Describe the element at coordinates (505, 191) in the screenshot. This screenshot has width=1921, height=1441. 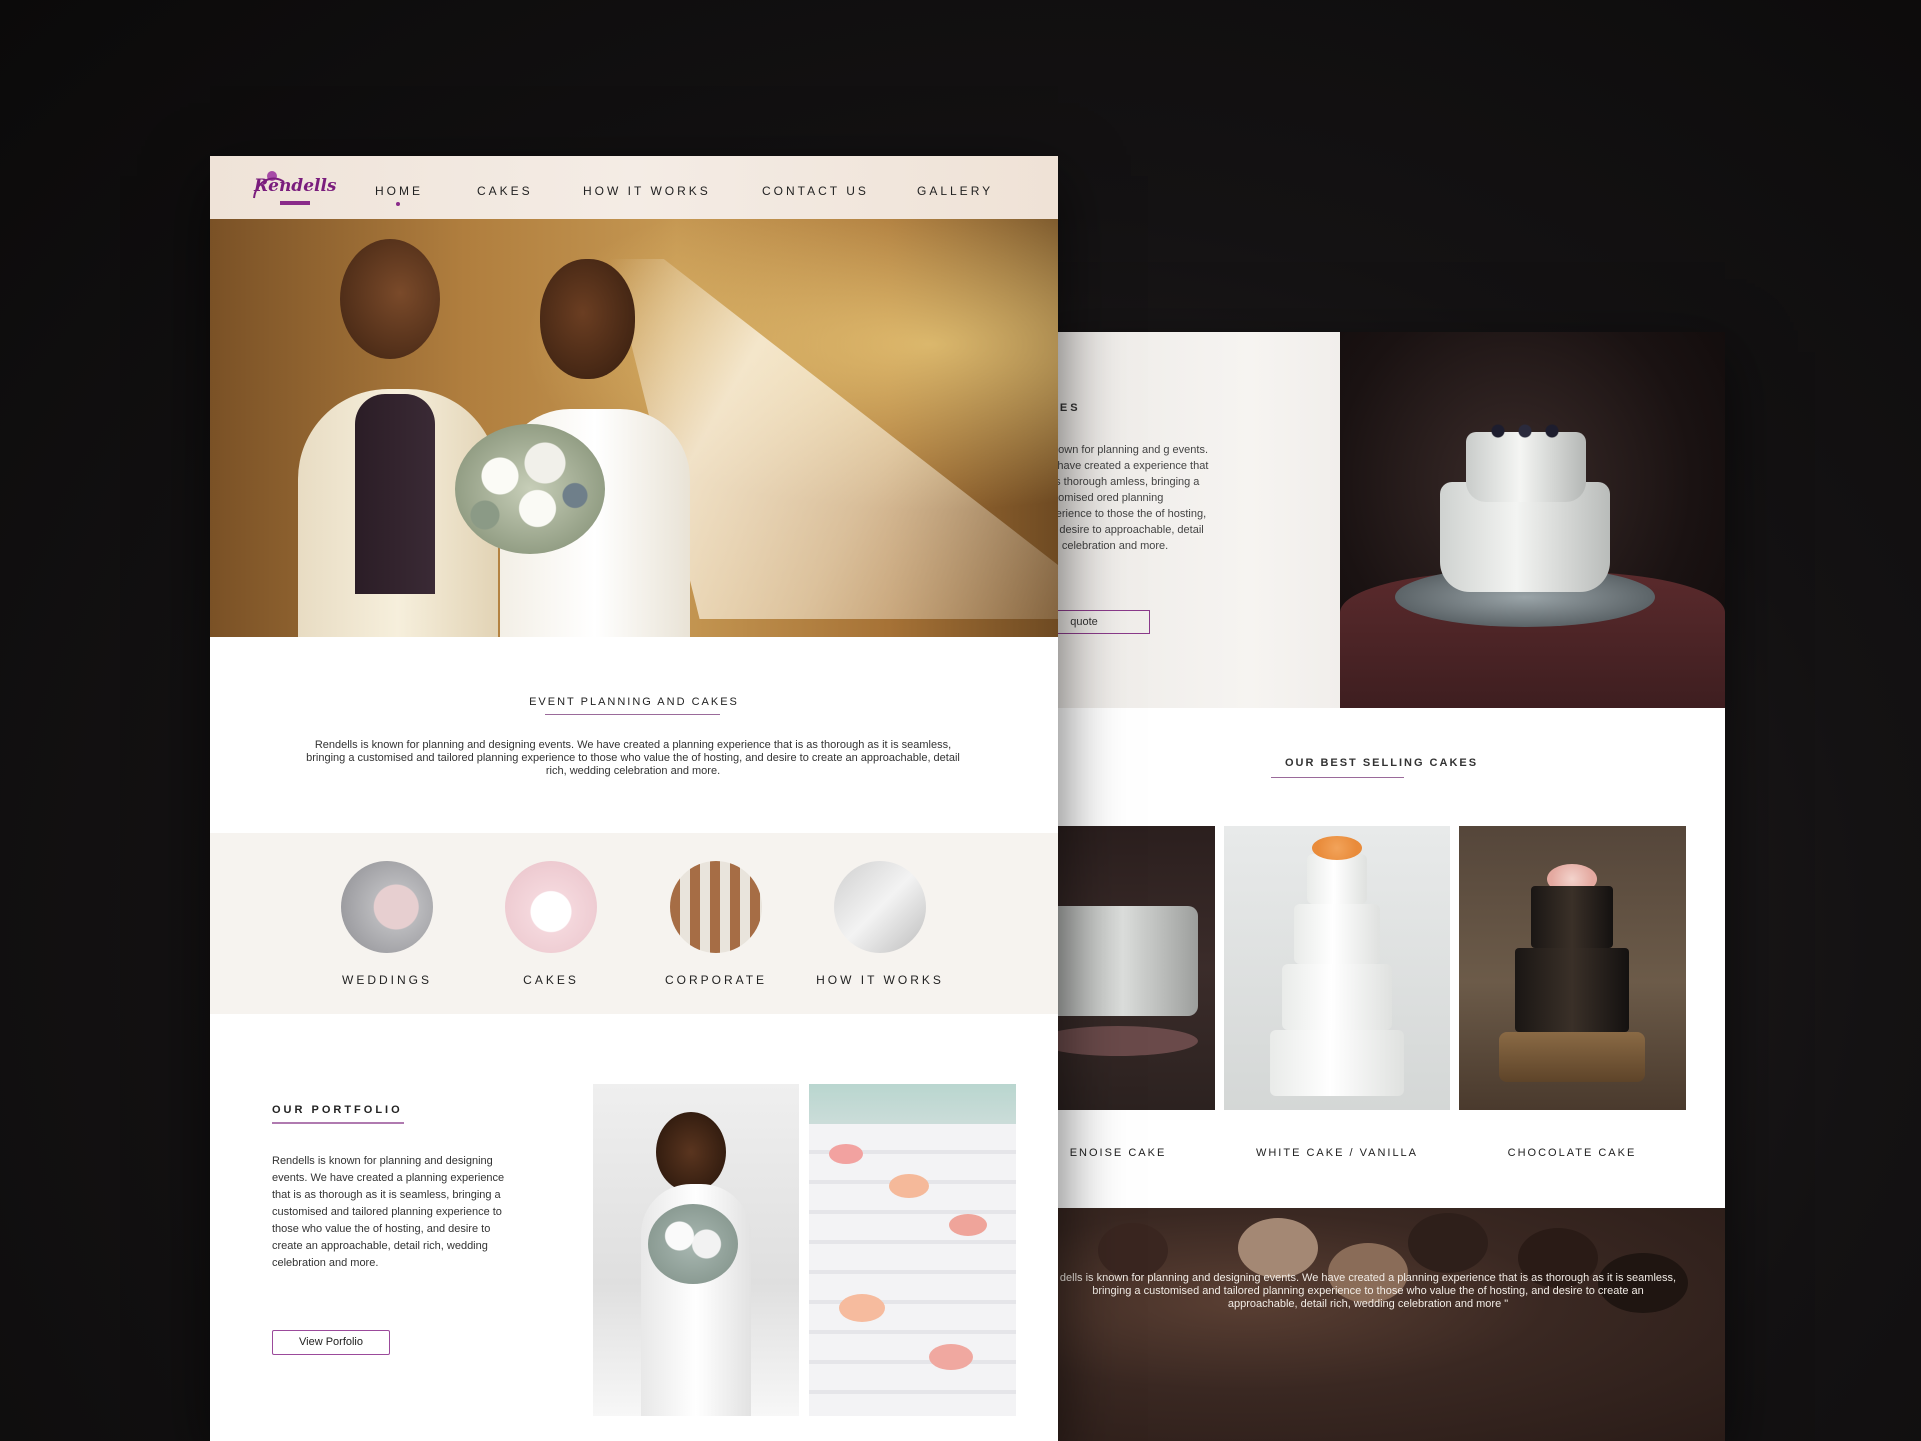
I see `nav-cakes: CAKES` at that location.